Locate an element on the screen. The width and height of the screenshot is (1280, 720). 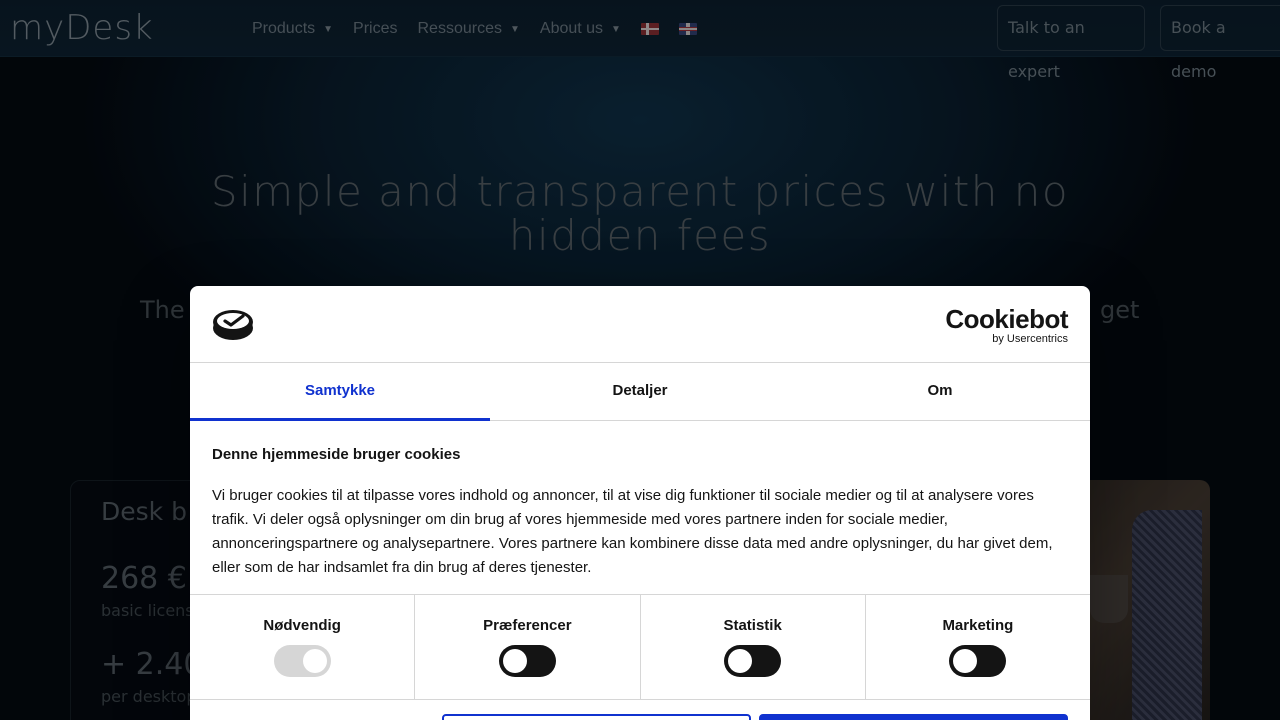
tab-om: Om is located at coordinates (940, 391).